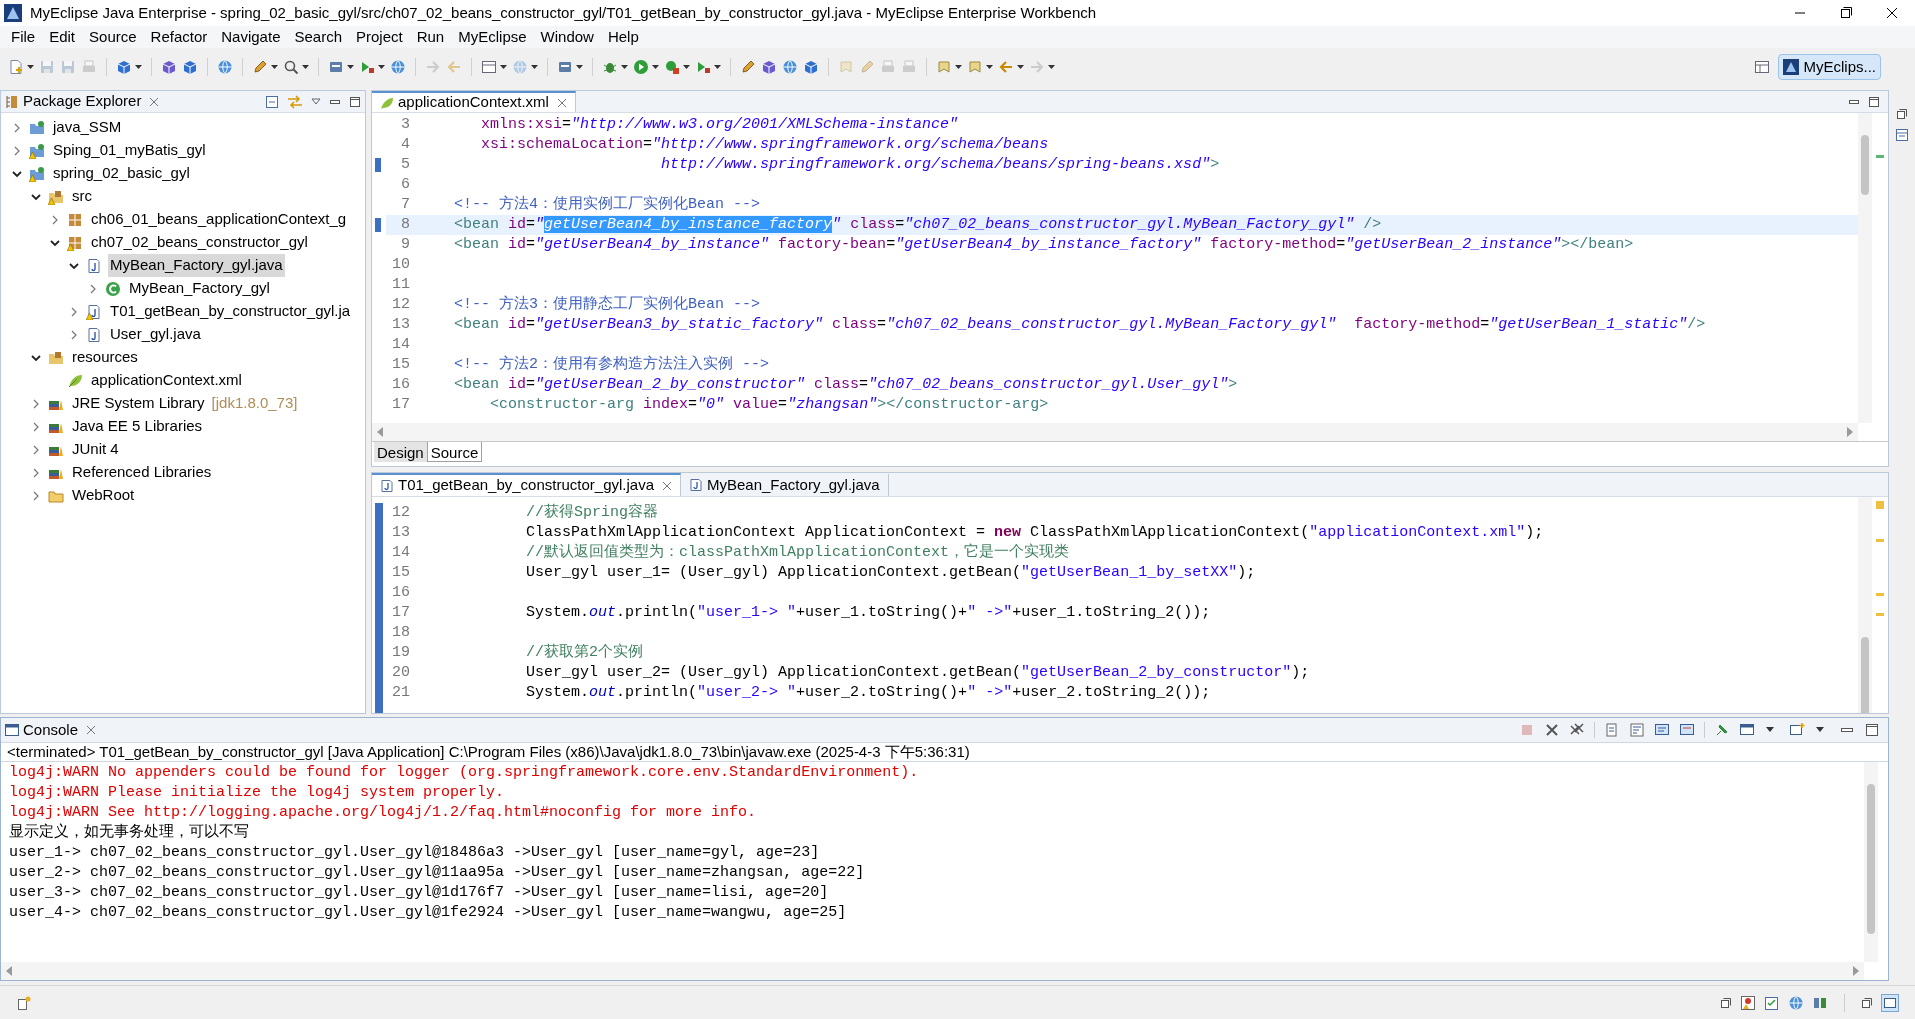  Describe the element at coordinates (1748, 1002) in the screenshot. I see `problems-icon` at that location.